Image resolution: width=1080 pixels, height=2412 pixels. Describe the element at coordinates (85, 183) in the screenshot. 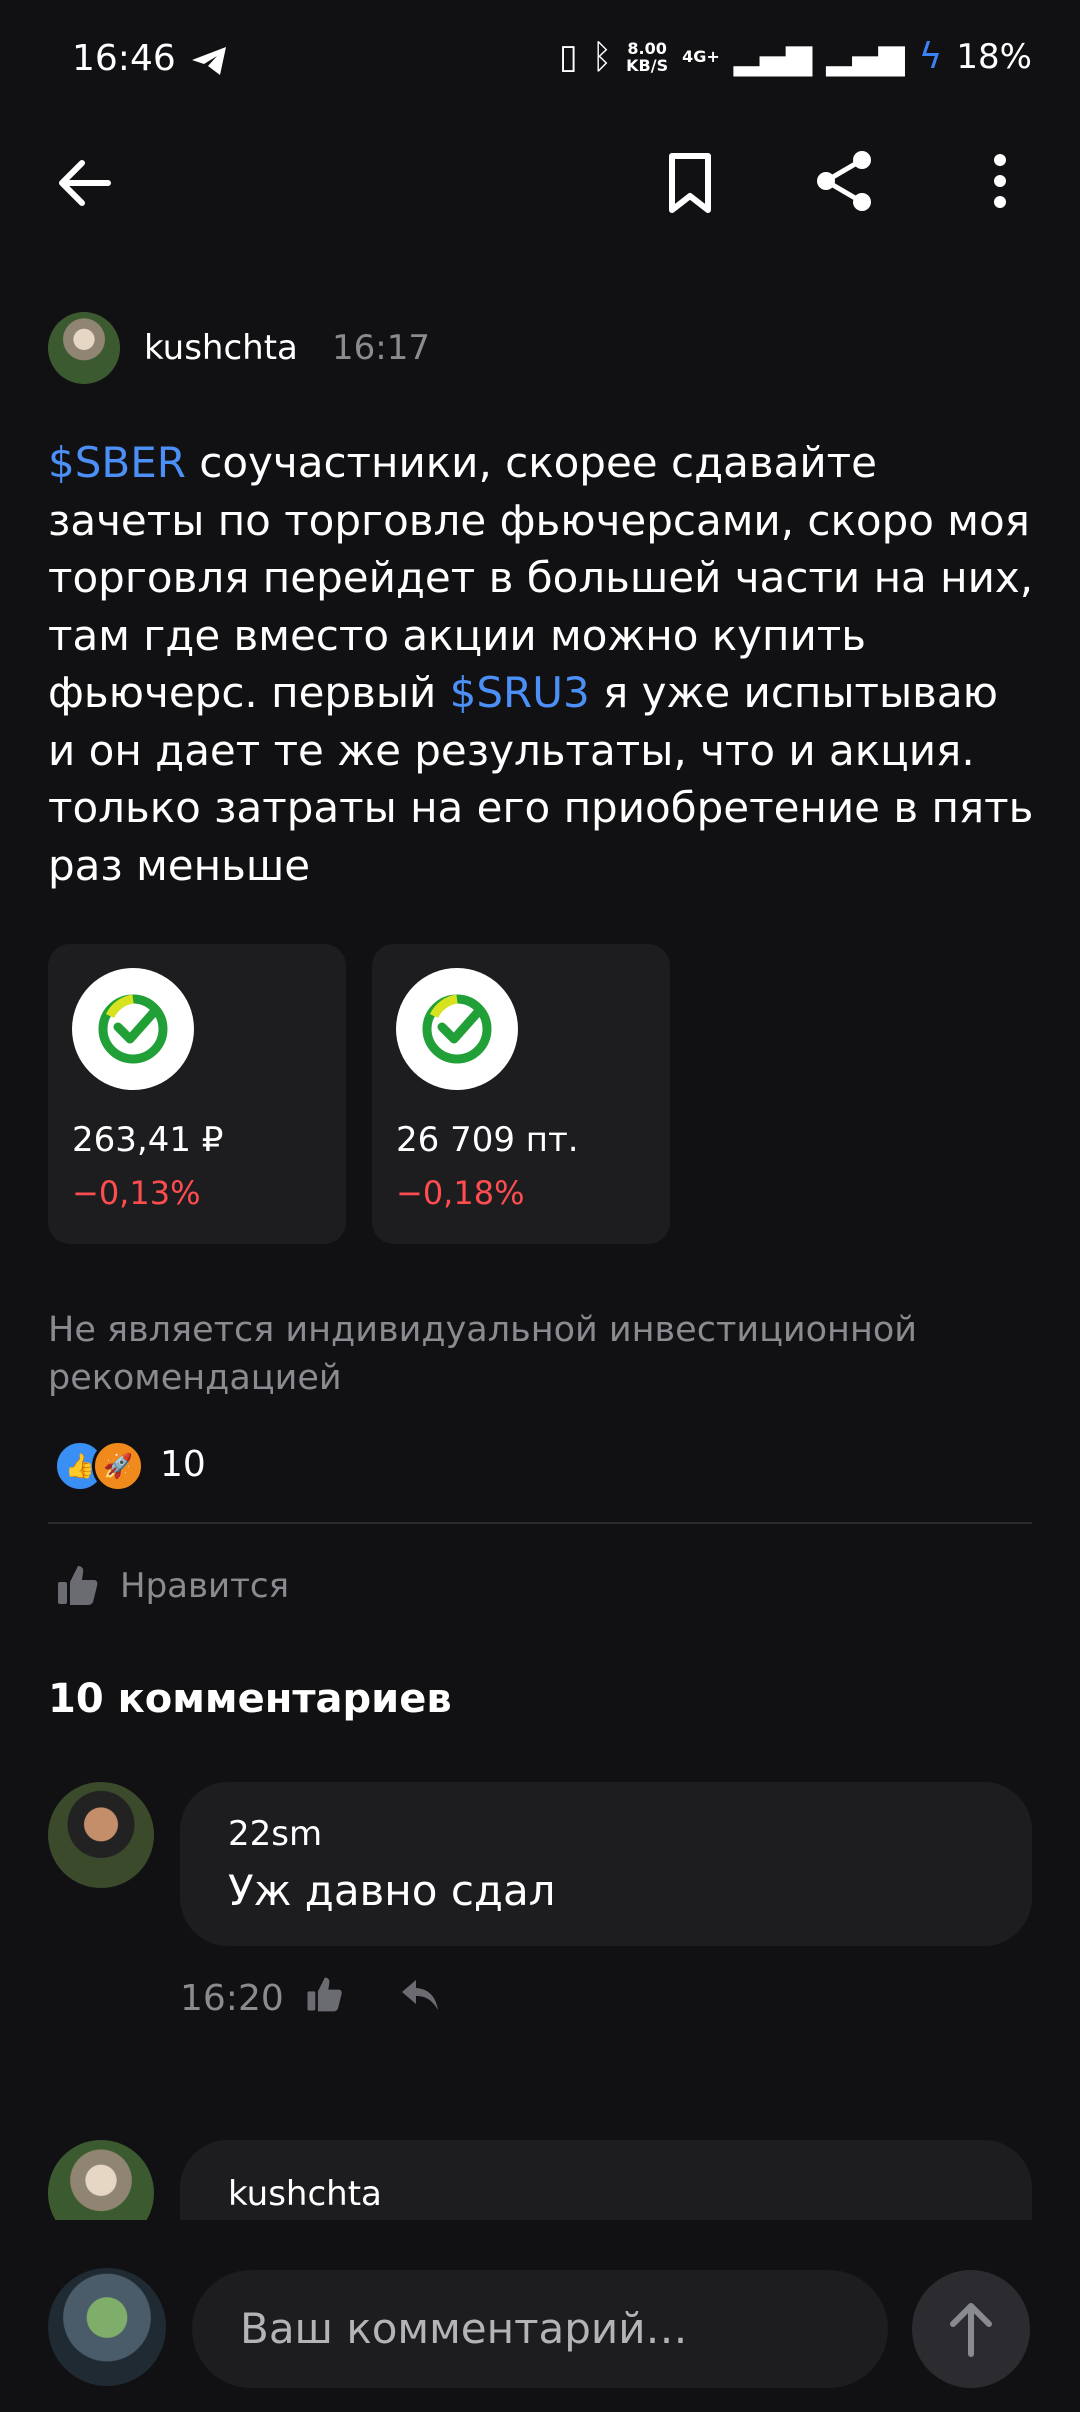

I see `back-icon` at that location.